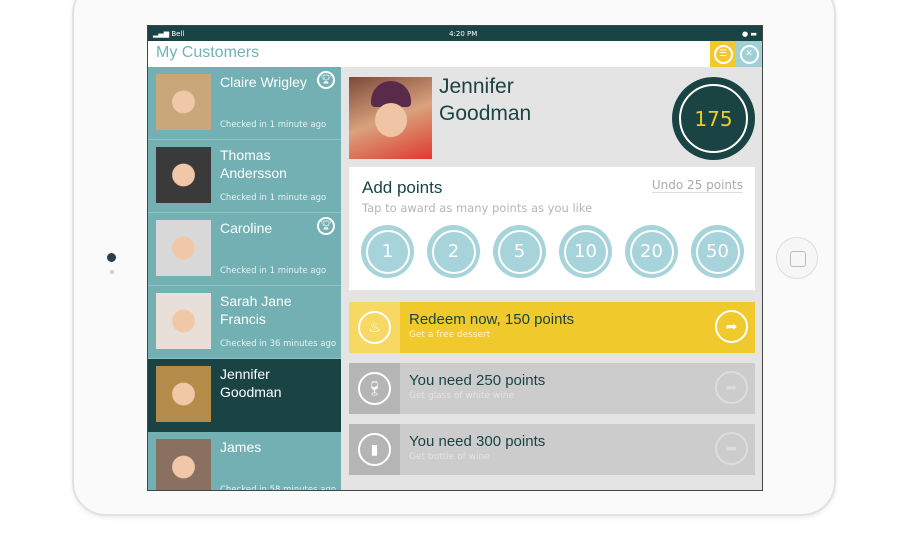  Describe the element at coordinates (461, 396) in the screenshot. I see `reward-subtitle: Get glass of white wine` at that location.